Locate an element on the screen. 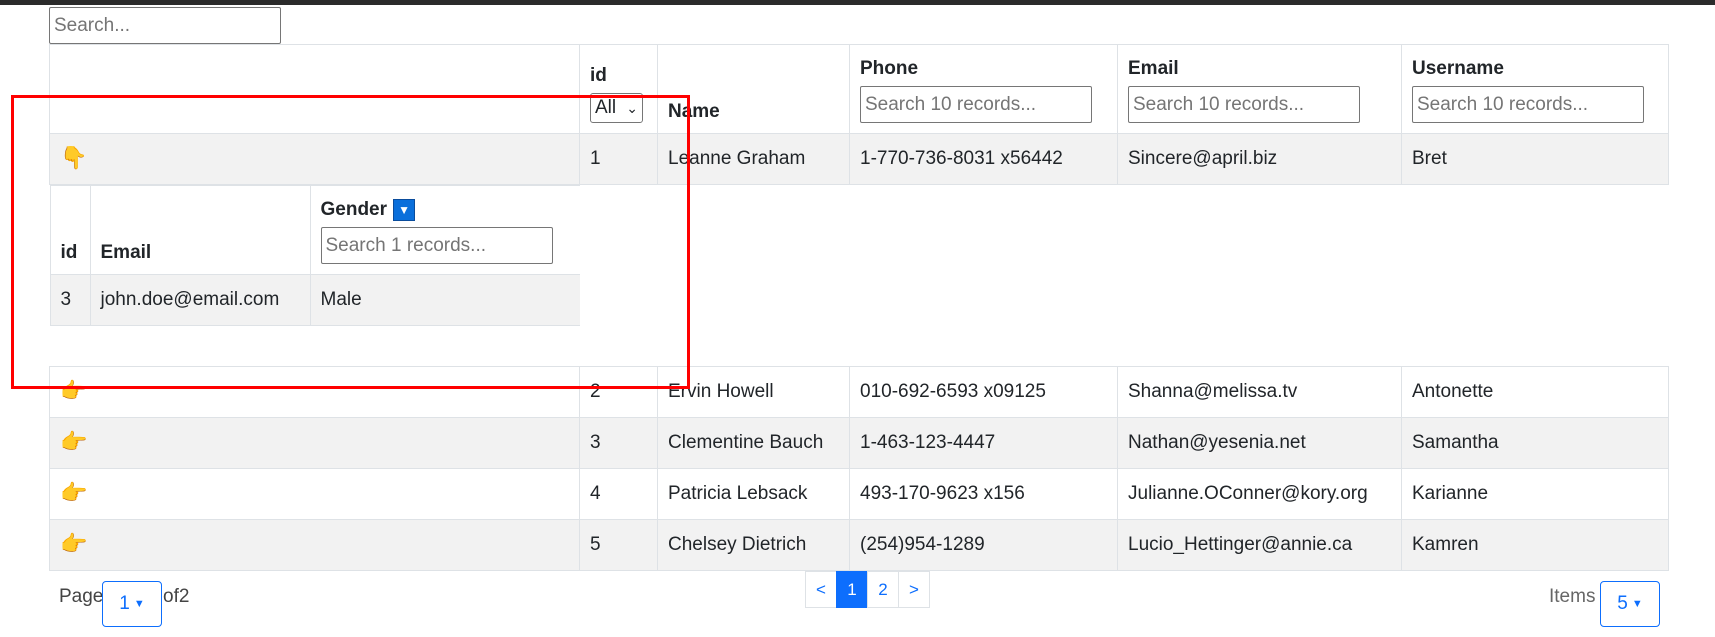  name-header: Name is located at coordinates (753, 89).